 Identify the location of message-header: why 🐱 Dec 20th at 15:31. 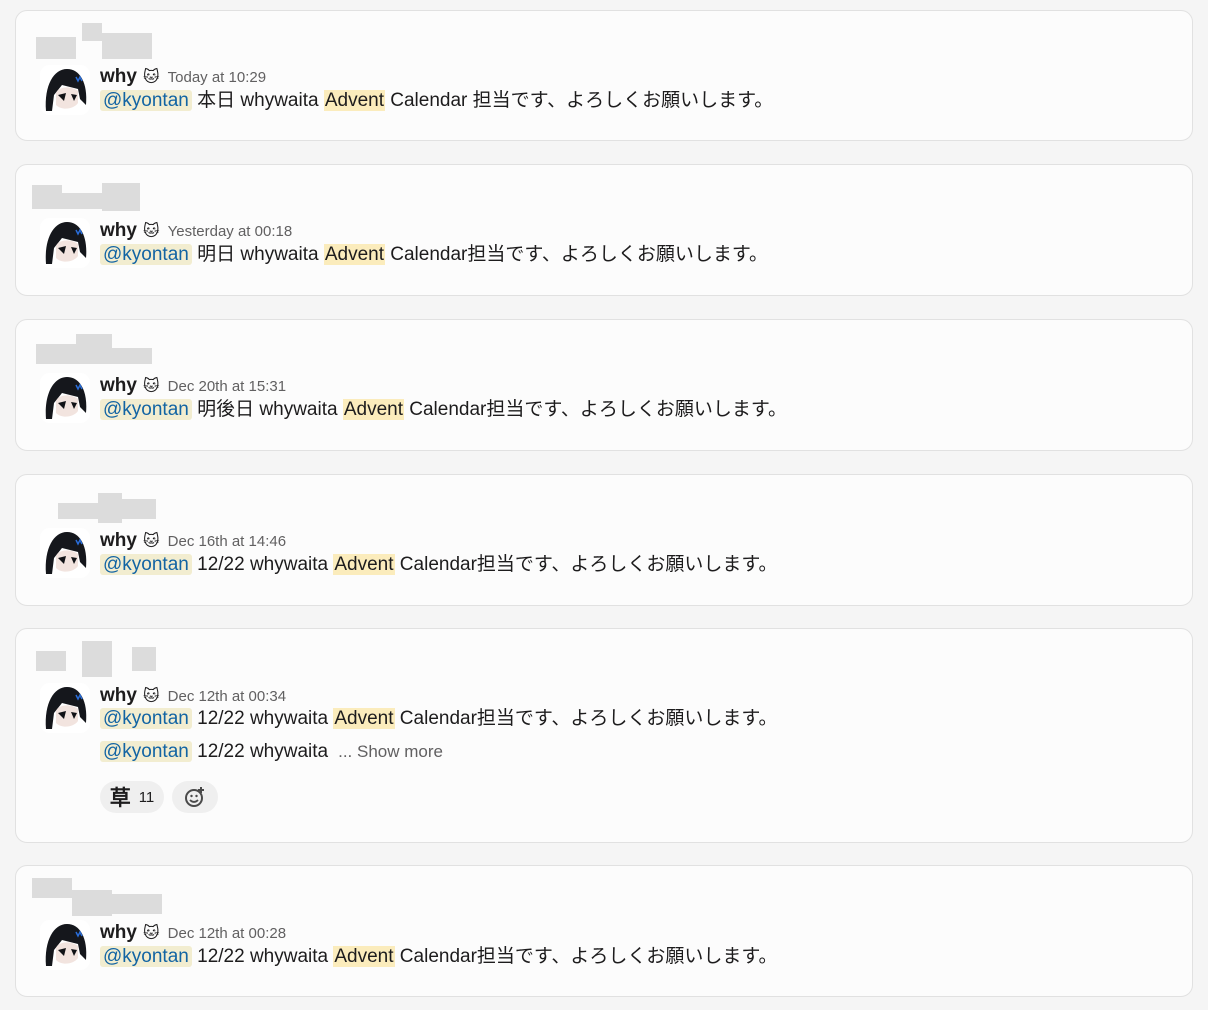
(193, 386).